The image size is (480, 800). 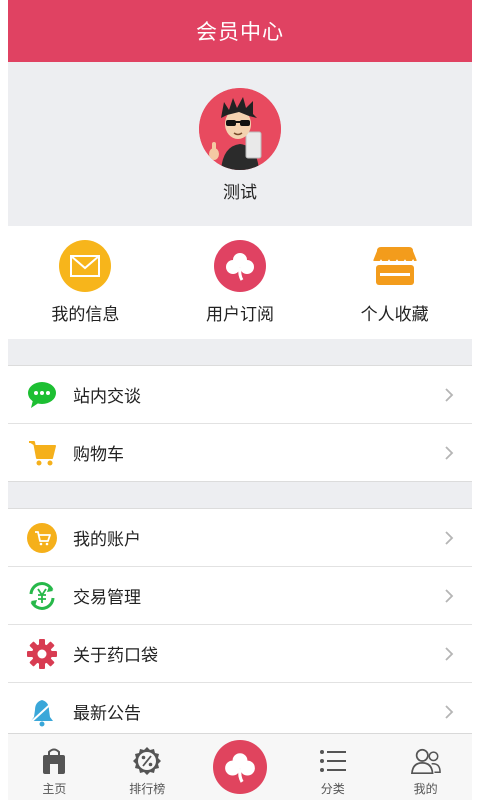 I want to click on envelope-icon, so click(x=85, y=266).